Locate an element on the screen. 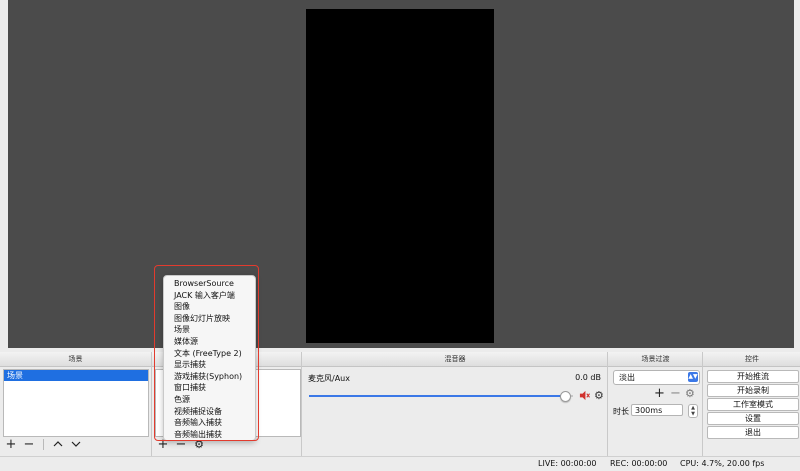 The width and height of the screenshot is (800, 471). menu-item: 音频输入捕获 is located at coordinates (209, 423).